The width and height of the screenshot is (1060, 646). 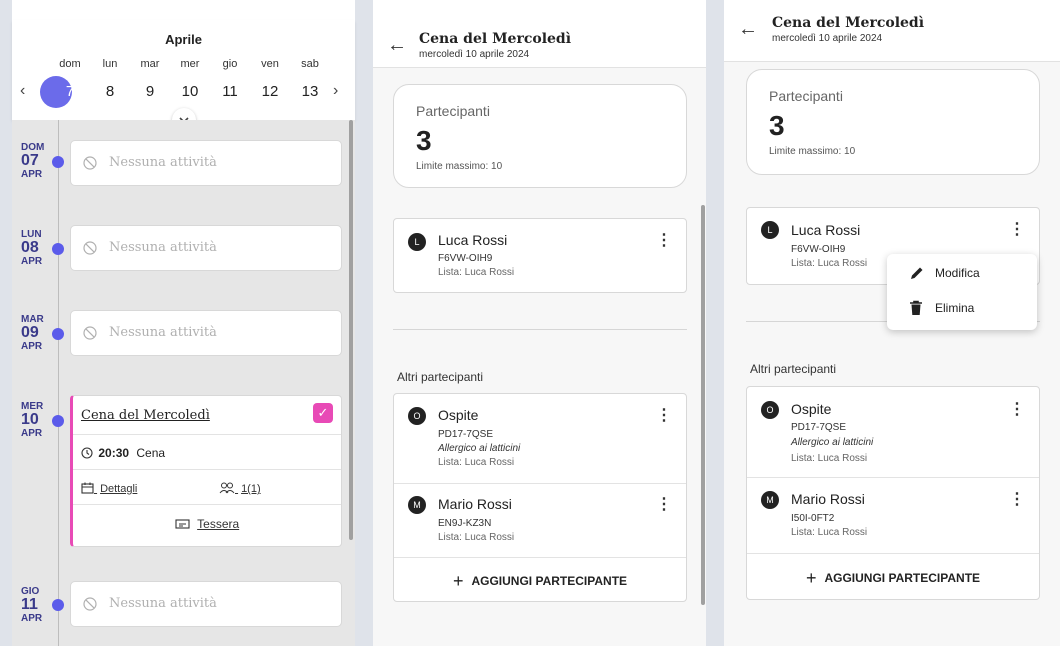 What do you see at coordinates (110, 64) in the screenshot?
I see `weekday-name: lun` at bounding box center [110, 64].